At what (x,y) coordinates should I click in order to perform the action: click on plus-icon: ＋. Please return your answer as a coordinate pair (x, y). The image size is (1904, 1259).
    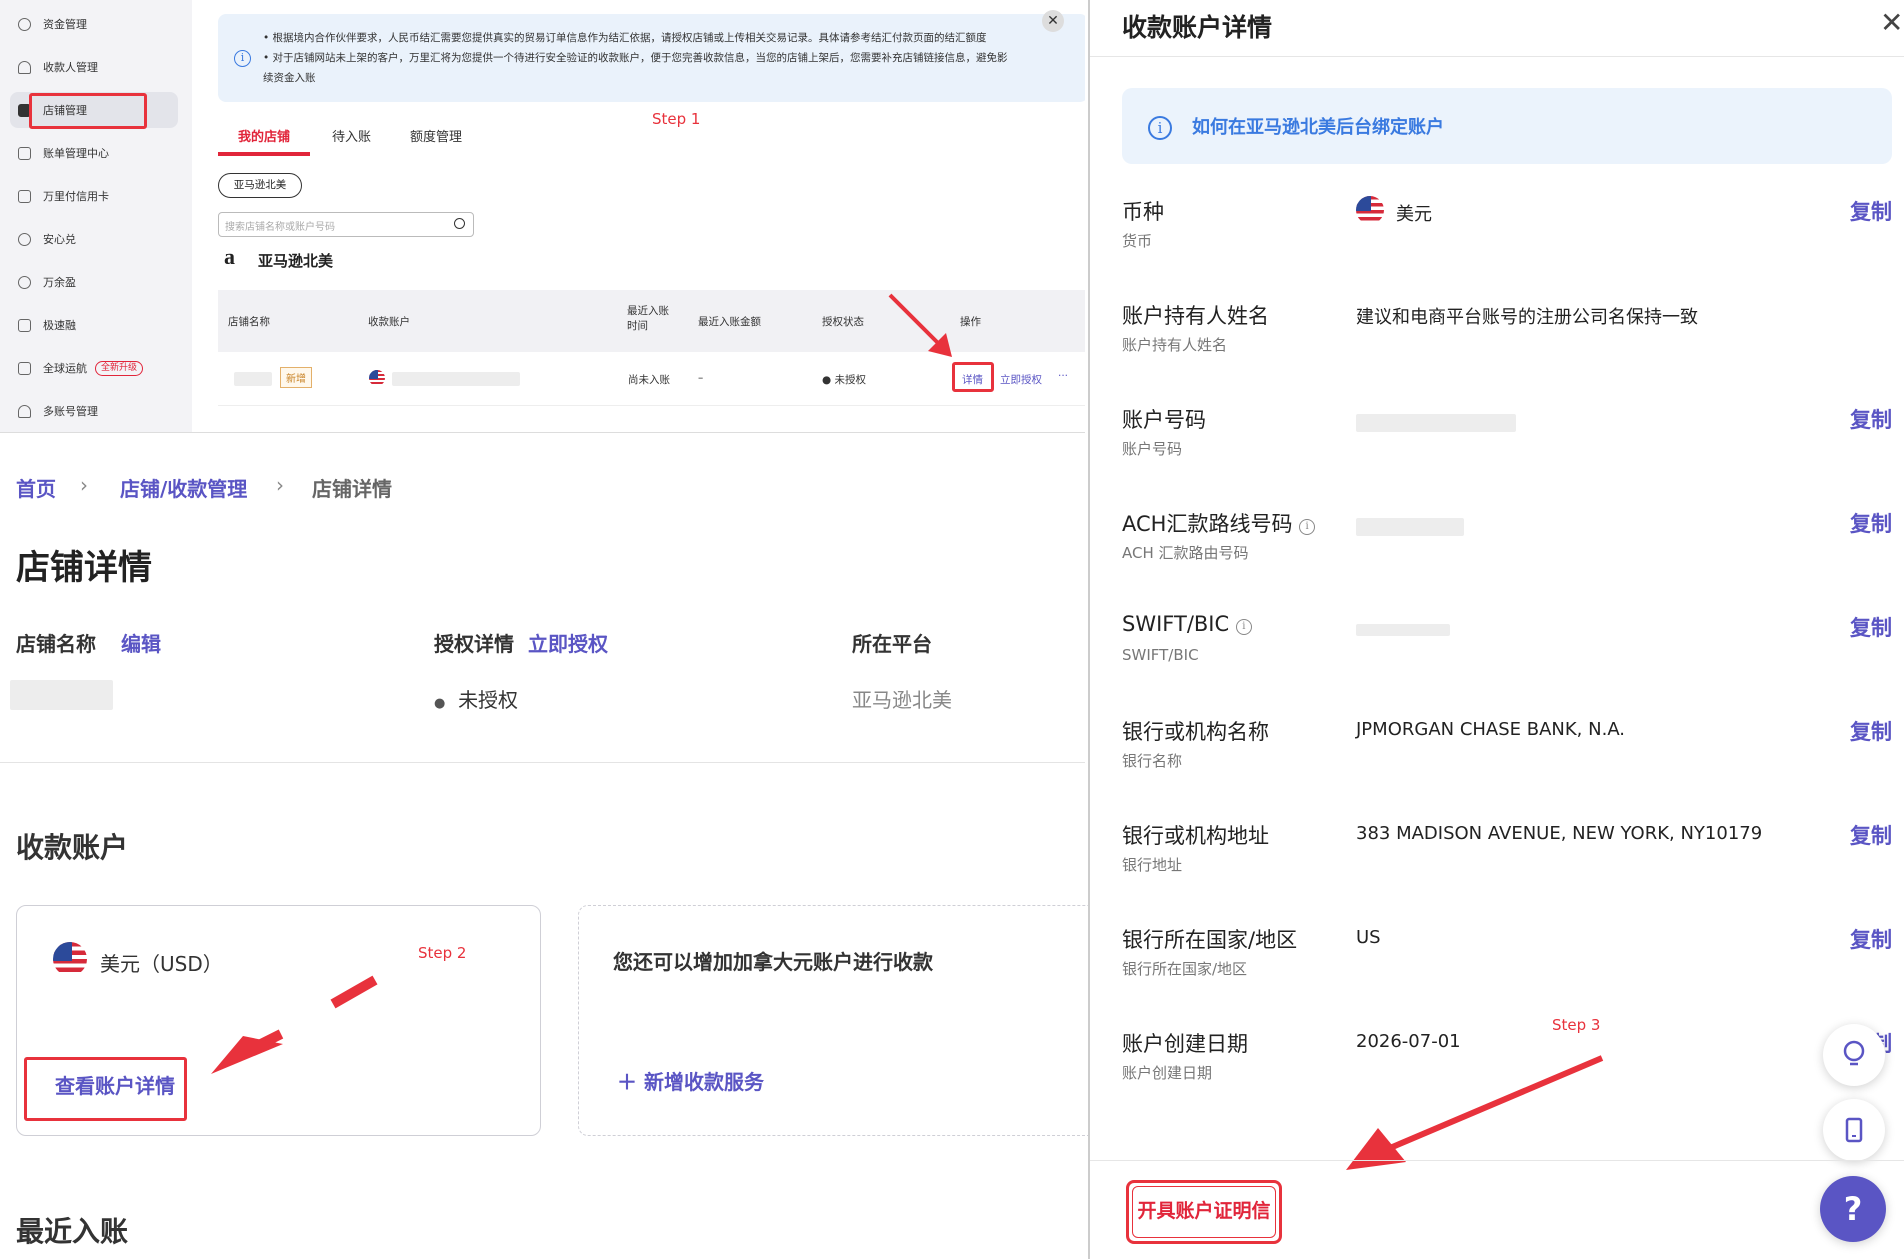
    Looking at the image, I should click on (627, 1082).